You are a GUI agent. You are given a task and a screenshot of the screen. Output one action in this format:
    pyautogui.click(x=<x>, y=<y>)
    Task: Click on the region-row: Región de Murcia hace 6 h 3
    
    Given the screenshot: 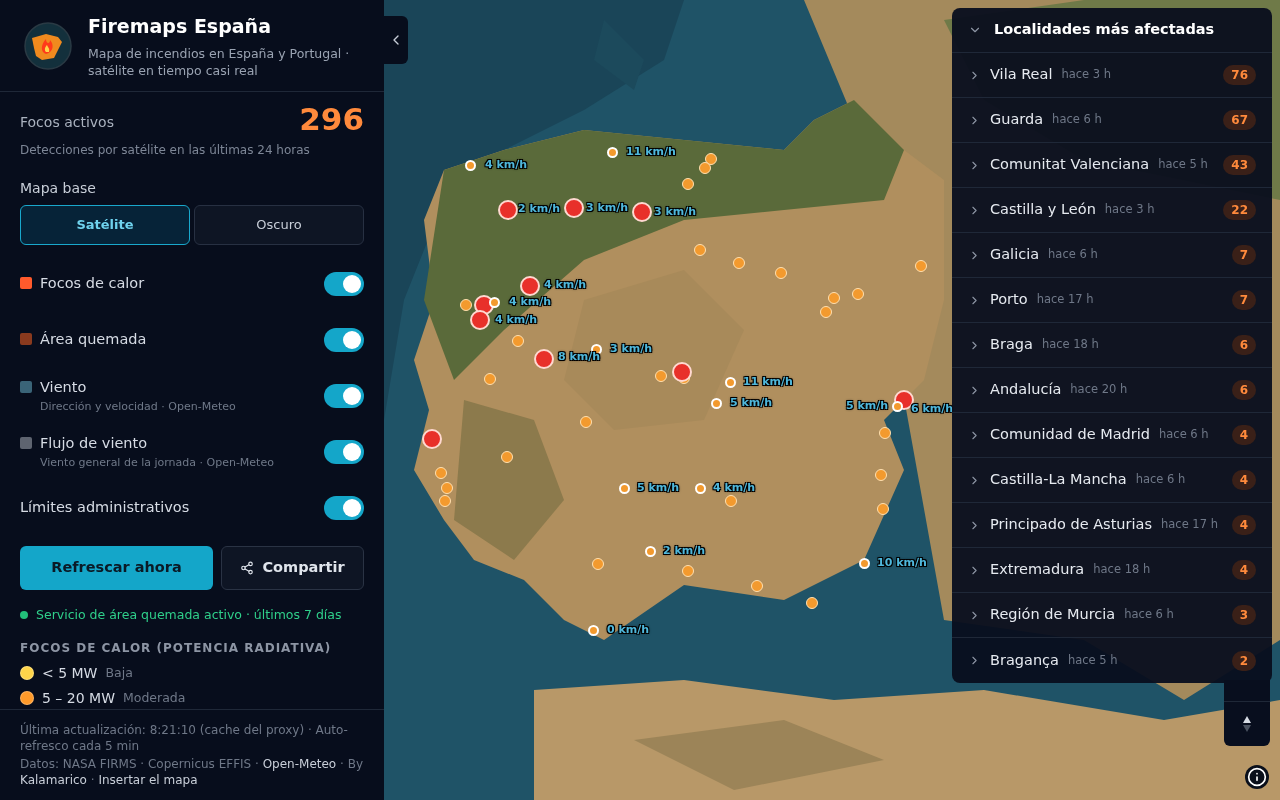 What is the action you would take?
    pyautogui.click(x=1112, y=615)
    